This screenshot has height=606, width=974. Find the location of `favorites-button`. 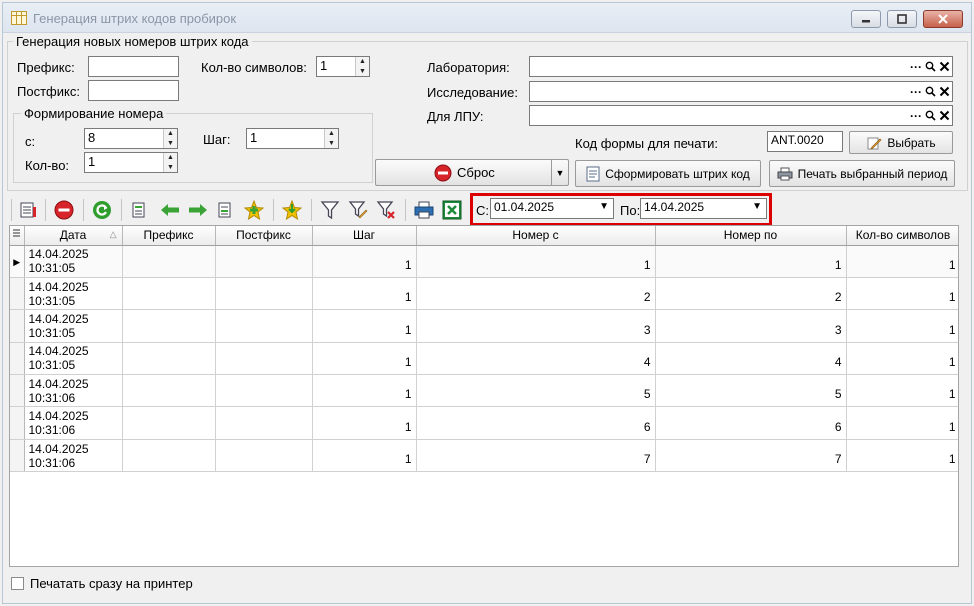

favorites-button is located at coordinates (292, 210).